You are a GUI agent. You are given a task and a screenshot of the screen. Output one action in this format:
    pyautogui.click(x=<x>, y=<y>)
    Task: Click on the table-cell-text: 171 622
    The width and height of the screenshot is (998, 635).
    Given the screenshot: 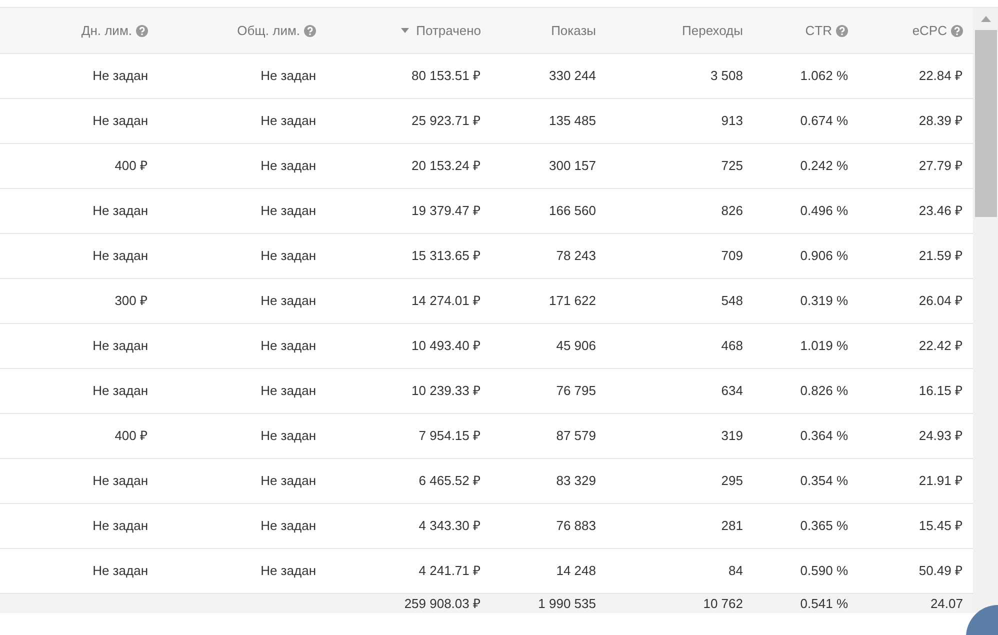 What is the action you would take?
    pyautogui.click(x=572, y=301)
    